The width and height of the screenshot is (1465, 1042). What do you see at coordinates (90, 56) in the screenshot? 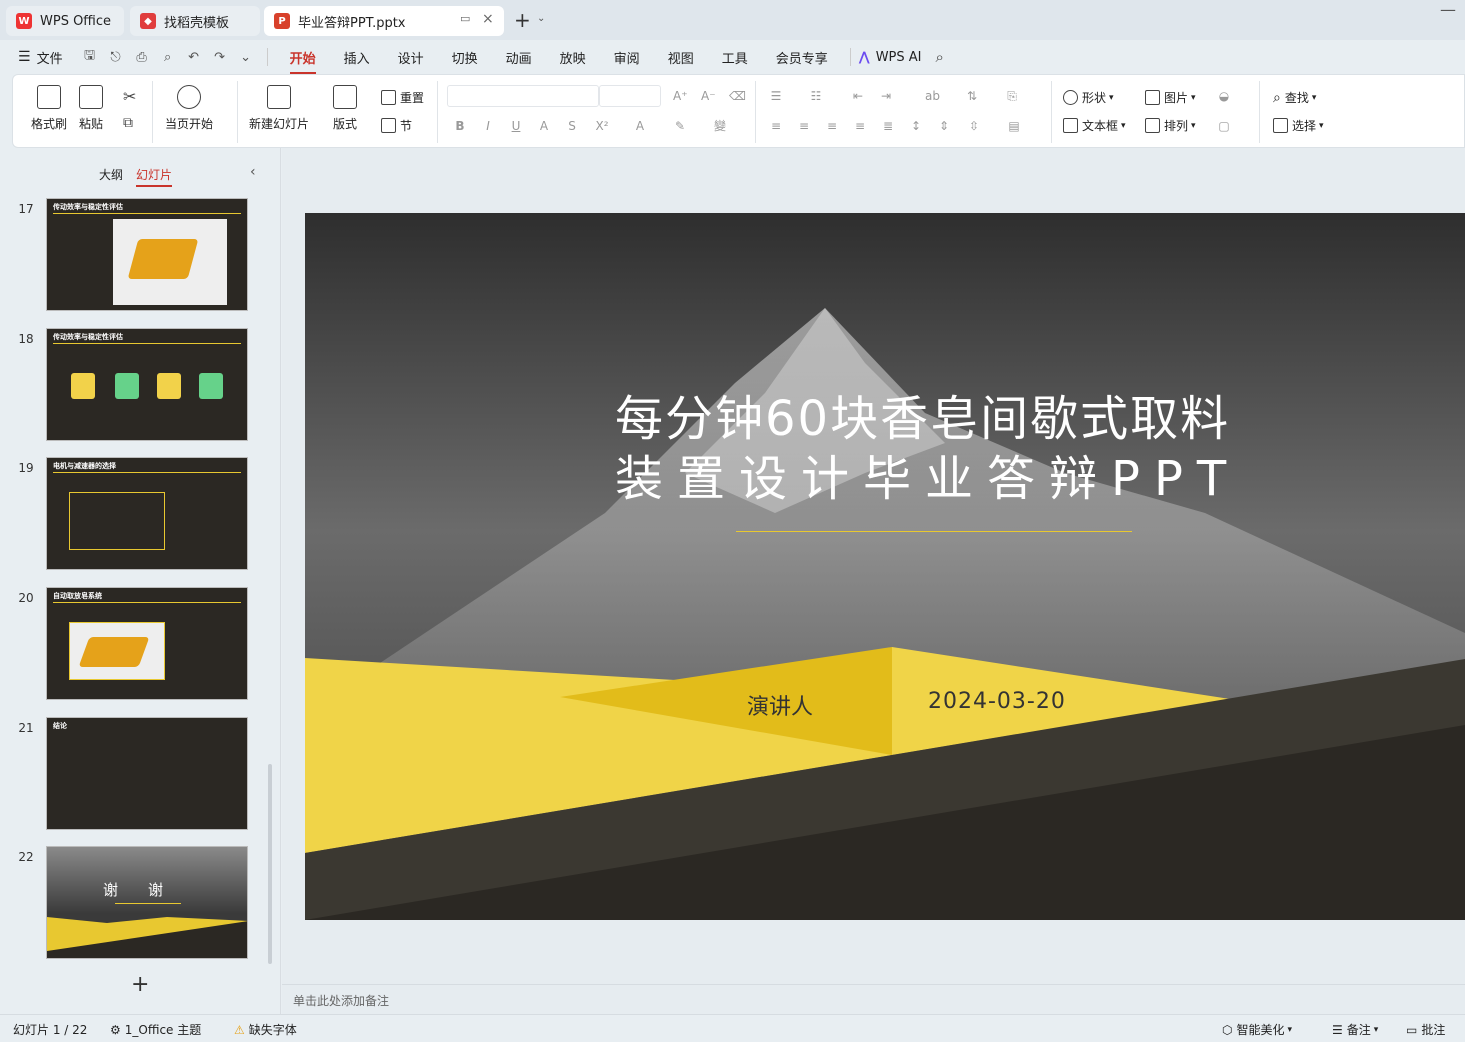
I see `save-icon: 🖫` at bounding box center [90, 56].